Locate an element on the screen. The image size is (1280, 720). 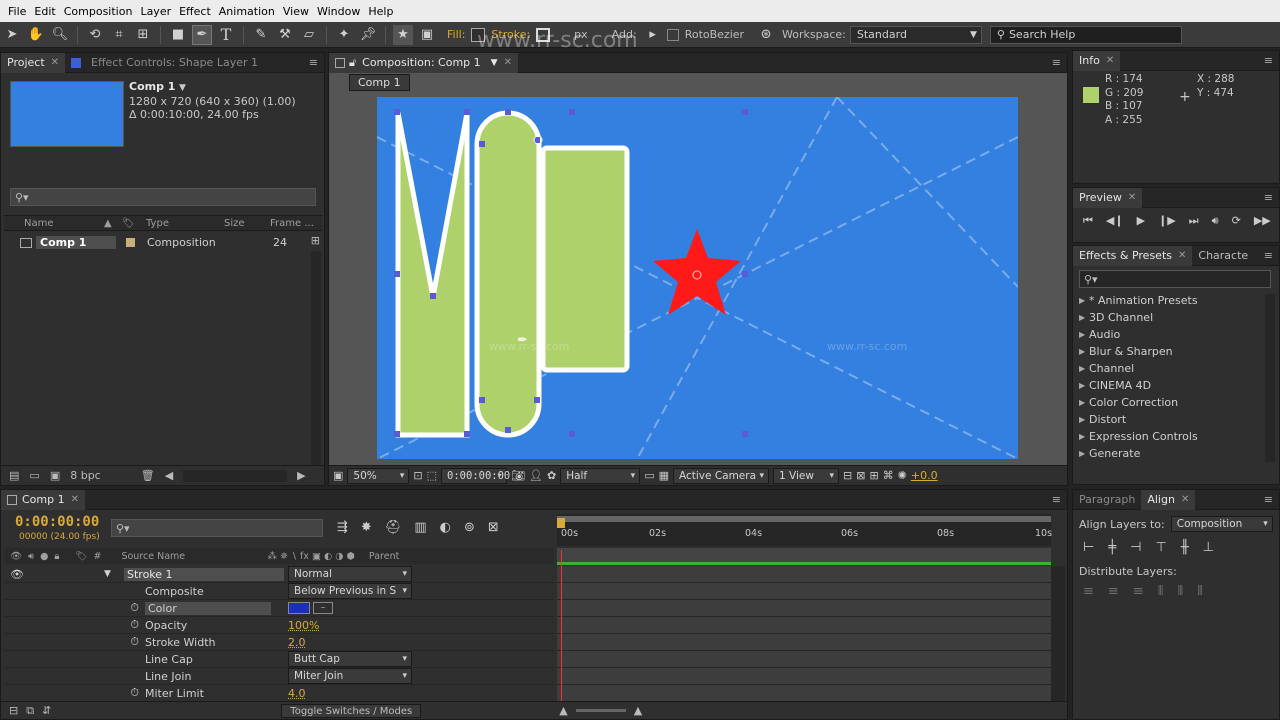
miter-limit-value: 4.0 is located at coordinates (297, 693).